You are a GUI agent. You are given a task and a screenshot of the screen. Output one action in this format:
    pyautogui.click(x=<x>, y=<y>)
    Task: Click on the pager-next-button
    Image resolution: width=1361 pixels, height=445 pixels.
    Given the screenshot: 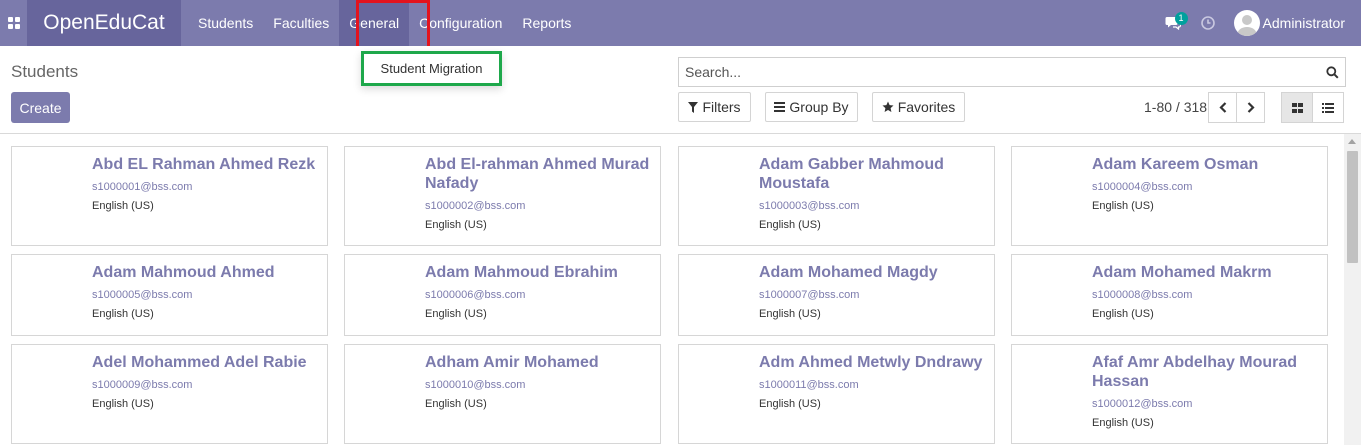 What is the action you would take?
    pyautogui.click(x=1250, y=107)
    